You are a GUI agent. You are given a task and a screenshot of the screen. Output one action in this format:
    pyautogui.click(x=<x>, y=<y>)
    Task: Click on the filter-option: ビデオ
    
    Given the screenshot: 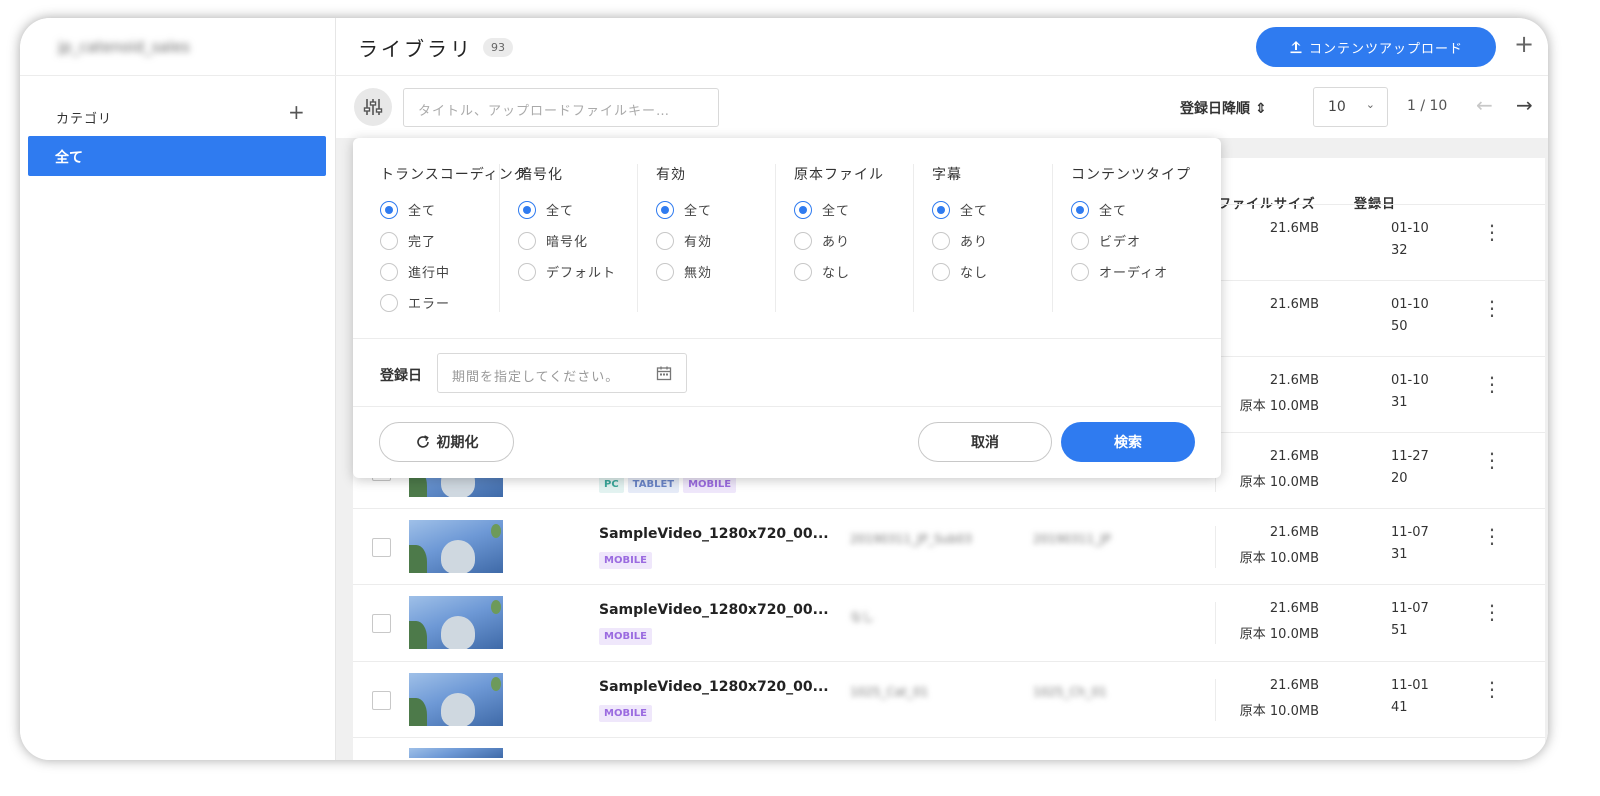 What is the action you would take?
    pyautogui.click(x=1131, y=240)
    